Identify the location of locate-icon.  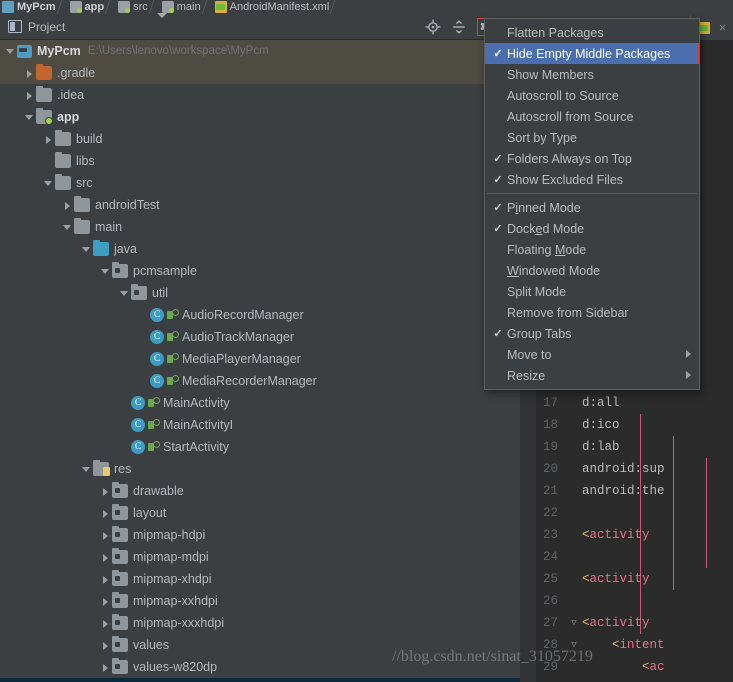
(433, 27).